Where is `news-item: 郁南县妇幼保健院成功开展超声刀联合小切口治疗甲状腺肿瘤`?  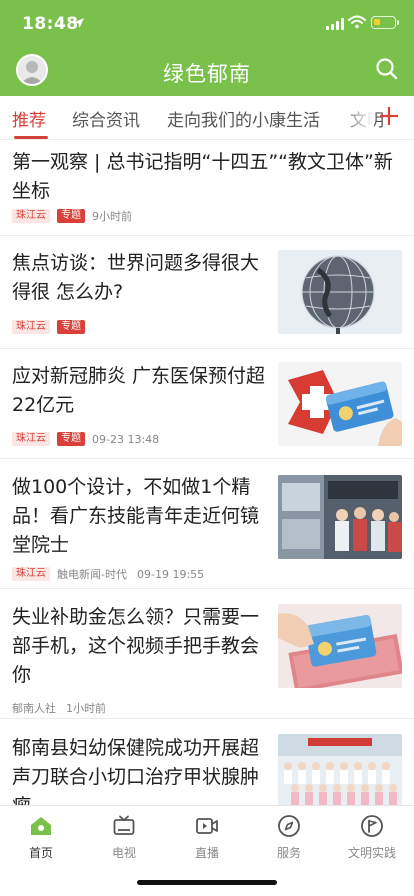
news-item: 郁南县妇幼保健院成功开展超声刀联合小切口治疗甲状腺肿瘤 is located at coordinates (207, 762).